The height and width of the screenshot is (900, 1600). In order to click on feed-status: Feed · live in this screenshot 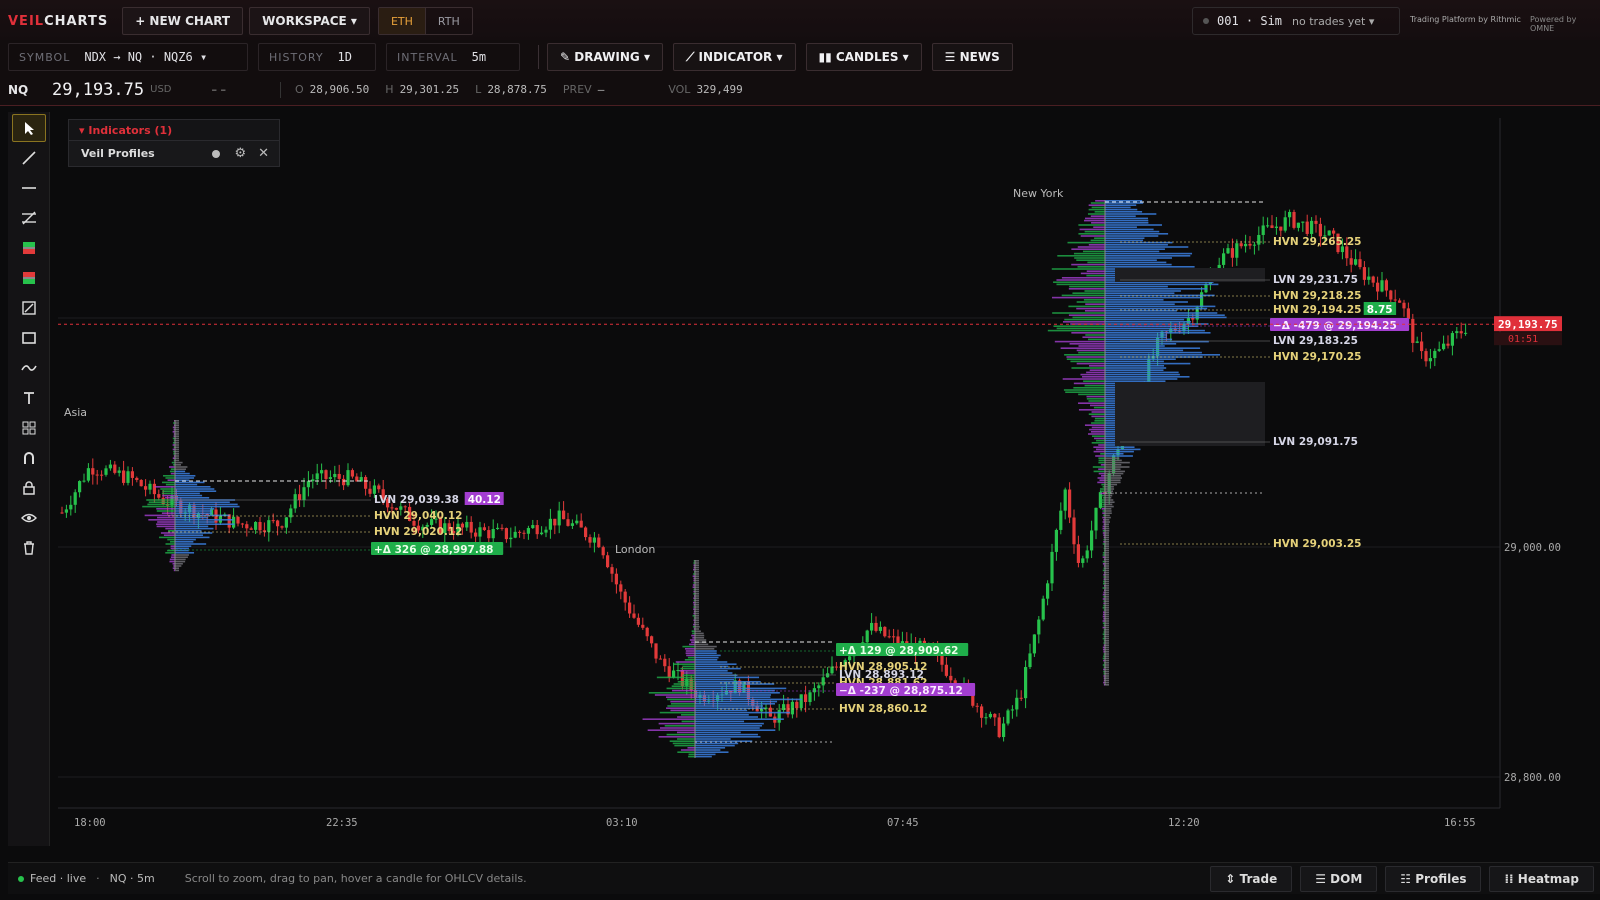, I will do `click(58, 878)`.